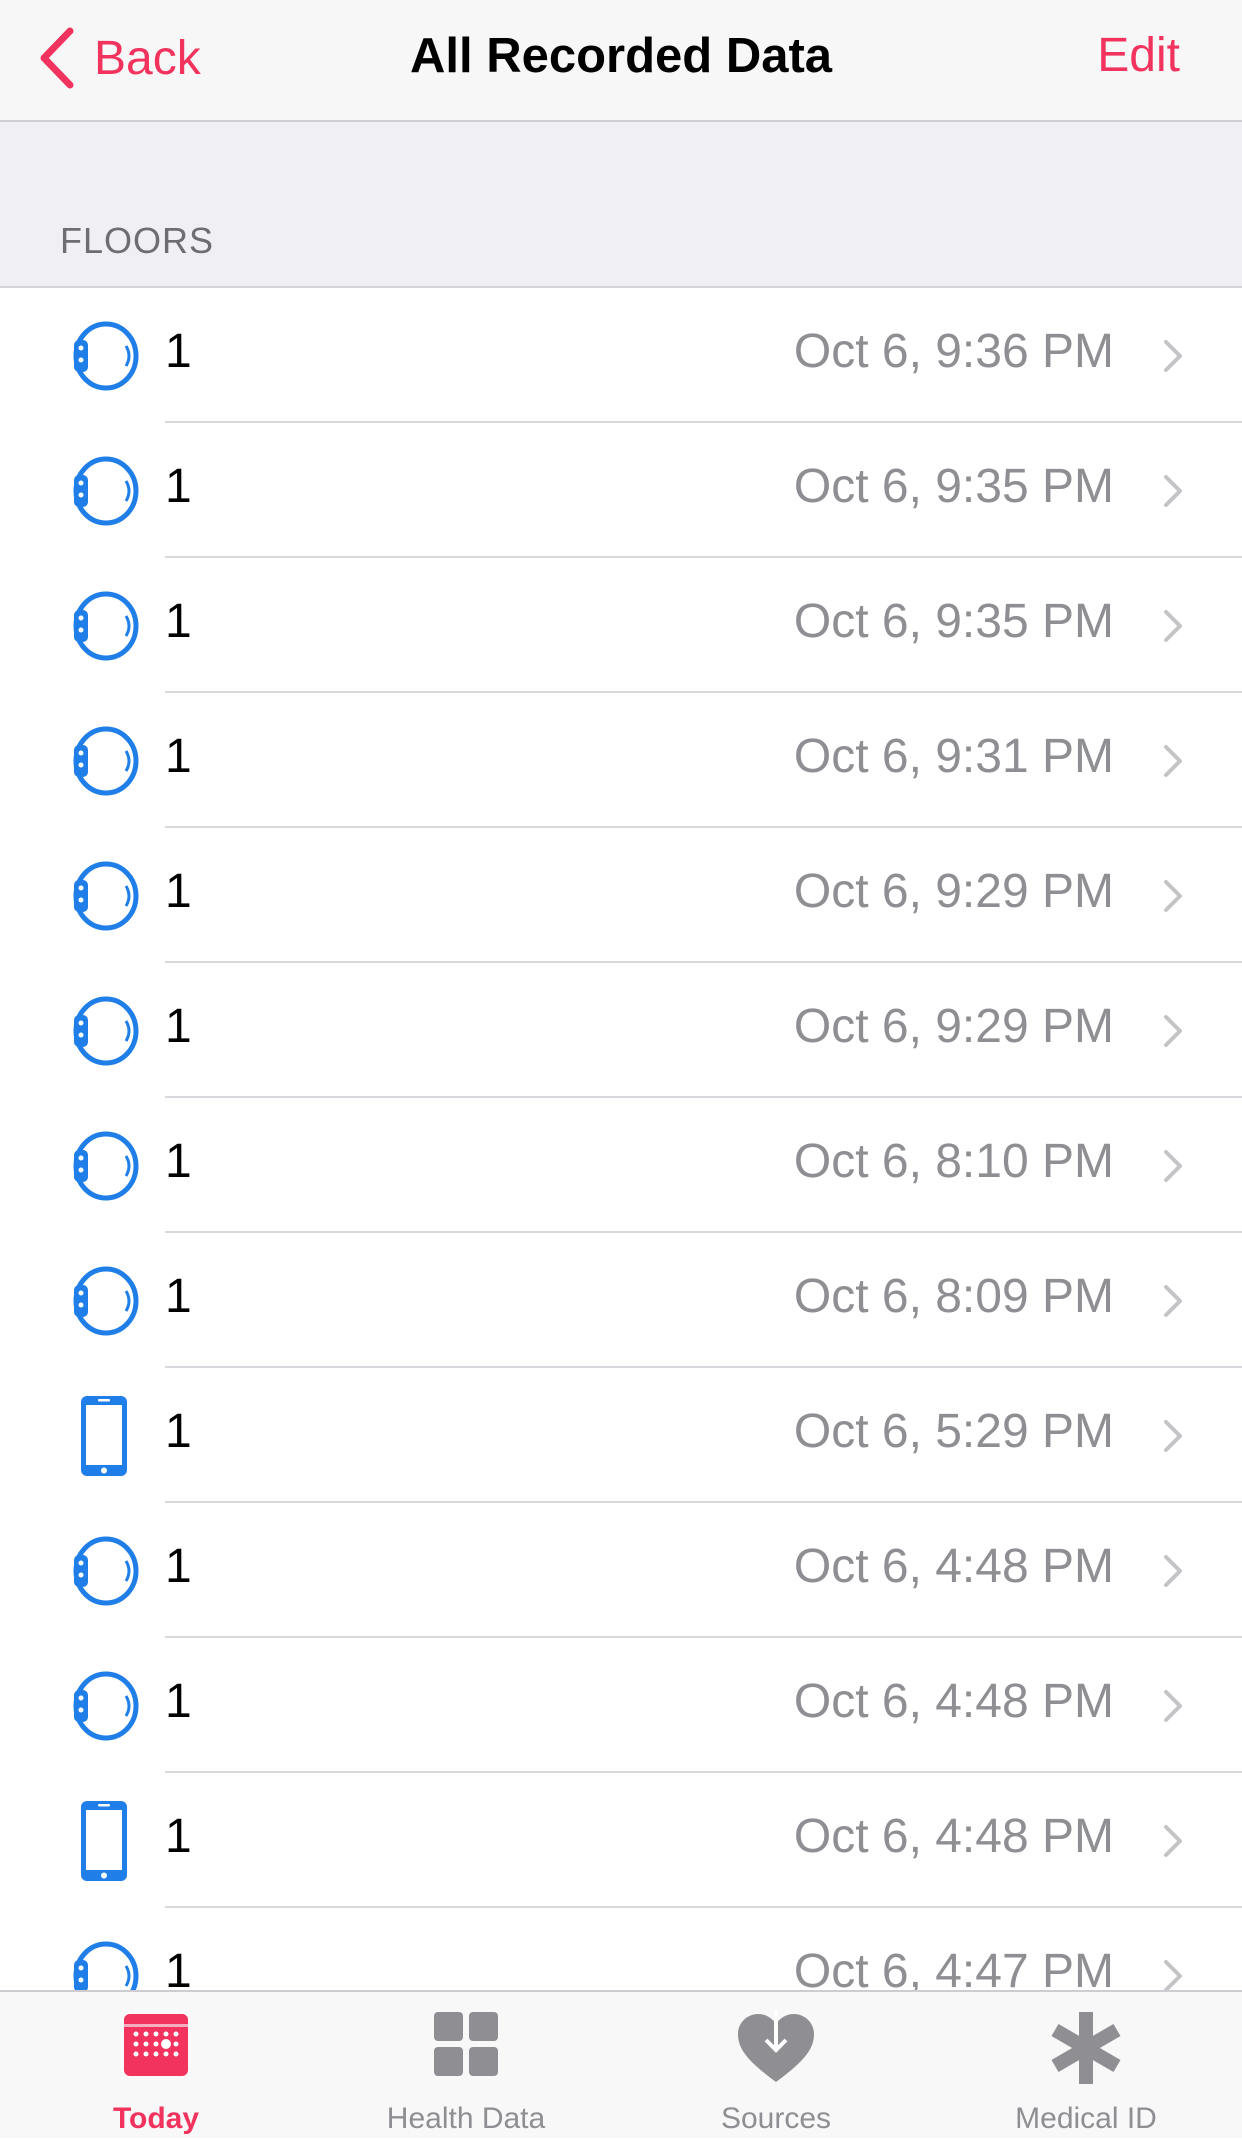  I want to click on tab-health-data: Health Data, so click(466, 2066).